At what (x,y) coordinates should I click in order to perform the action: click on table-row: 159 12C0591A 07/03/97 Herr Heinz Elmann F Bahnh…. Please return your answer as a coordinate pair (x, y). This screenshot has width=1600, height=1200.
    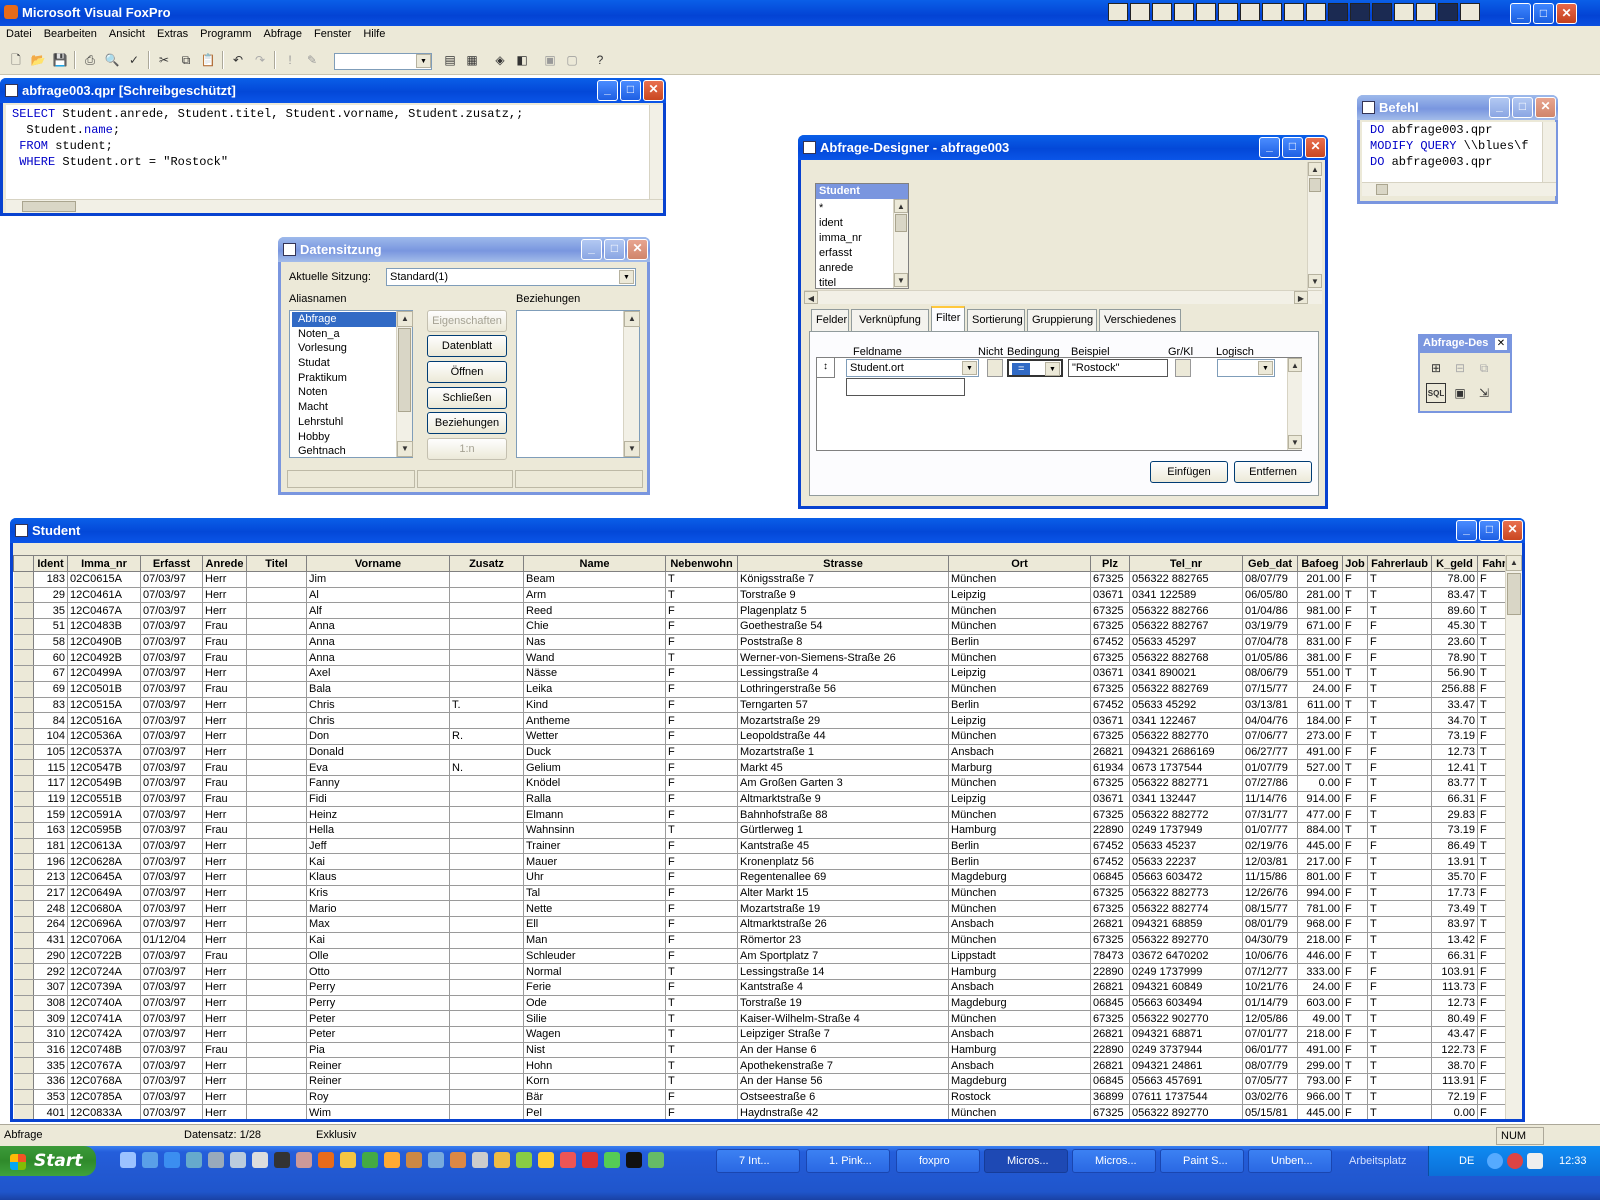
    Looking at the image, I should click on (765, 814).